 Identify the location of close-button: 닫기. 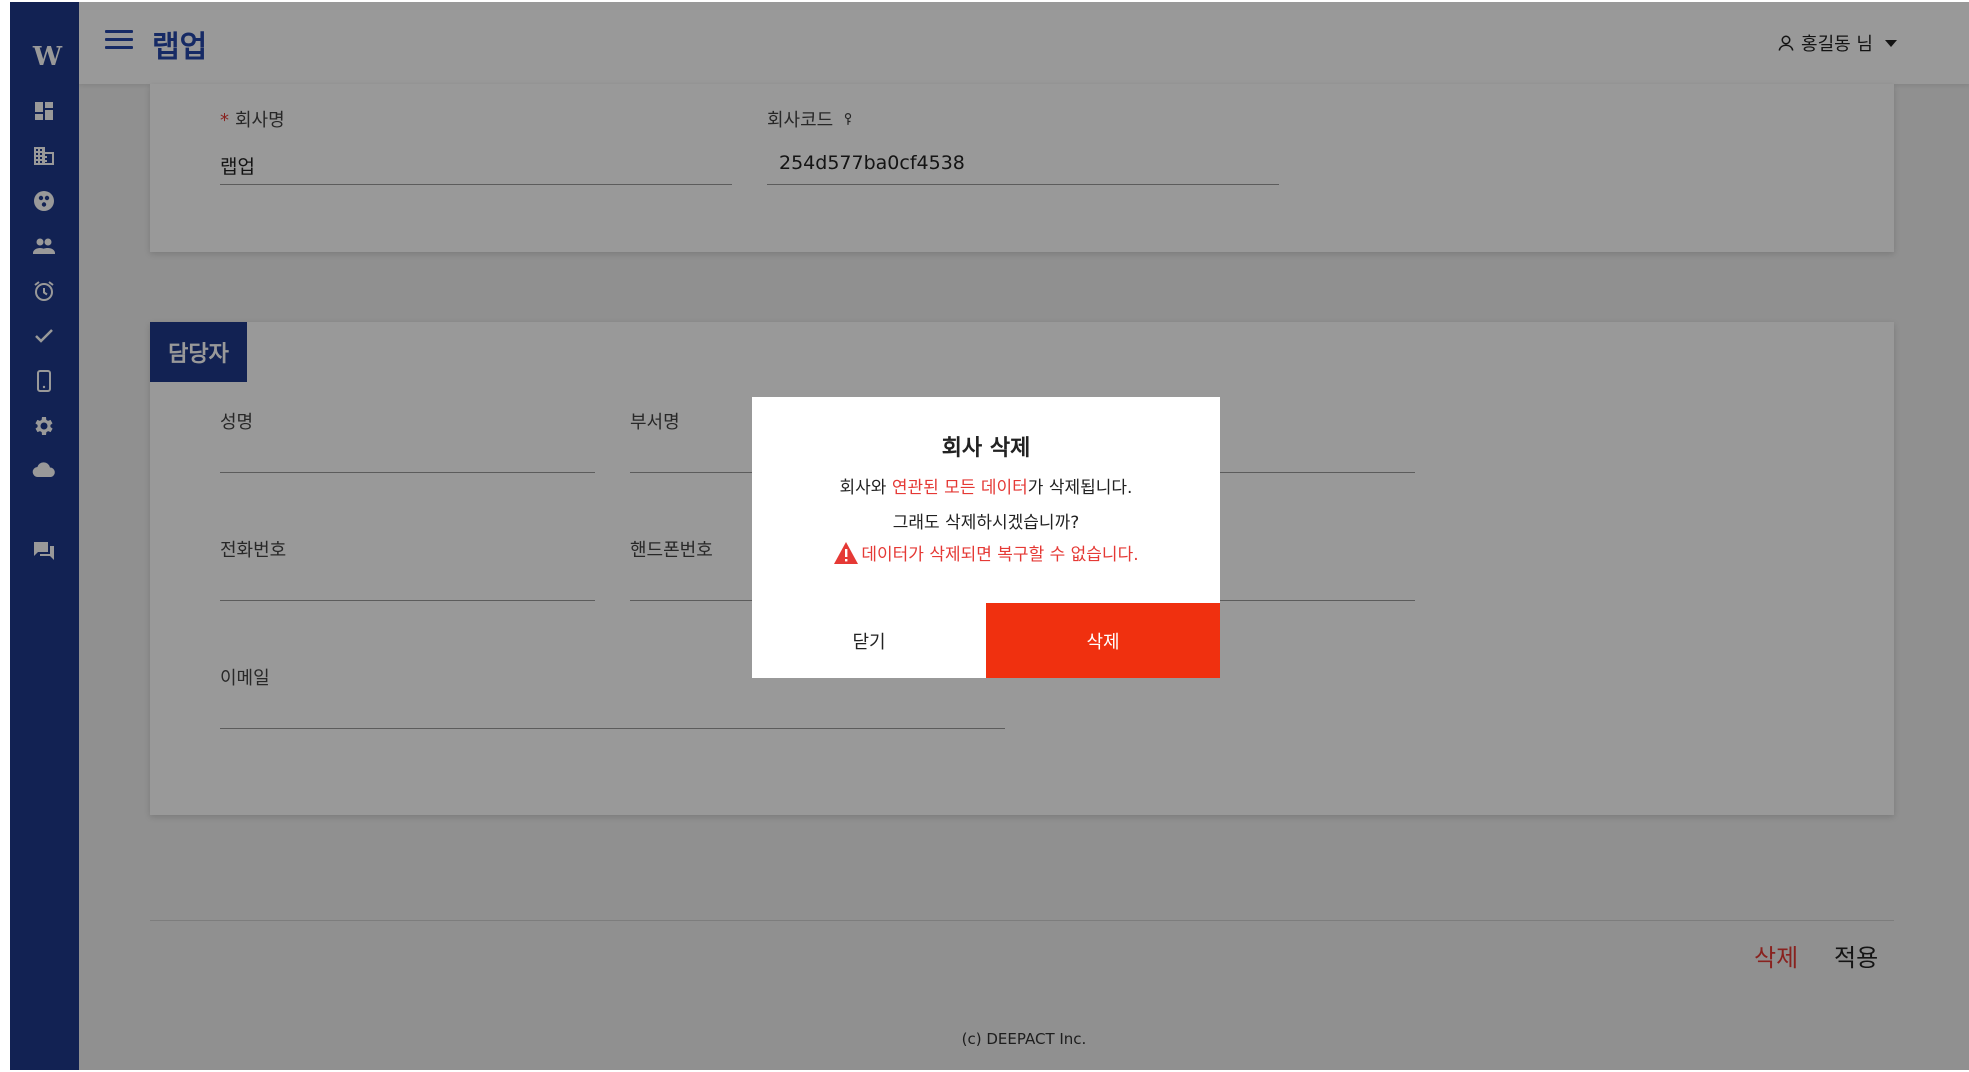
(869, 640).